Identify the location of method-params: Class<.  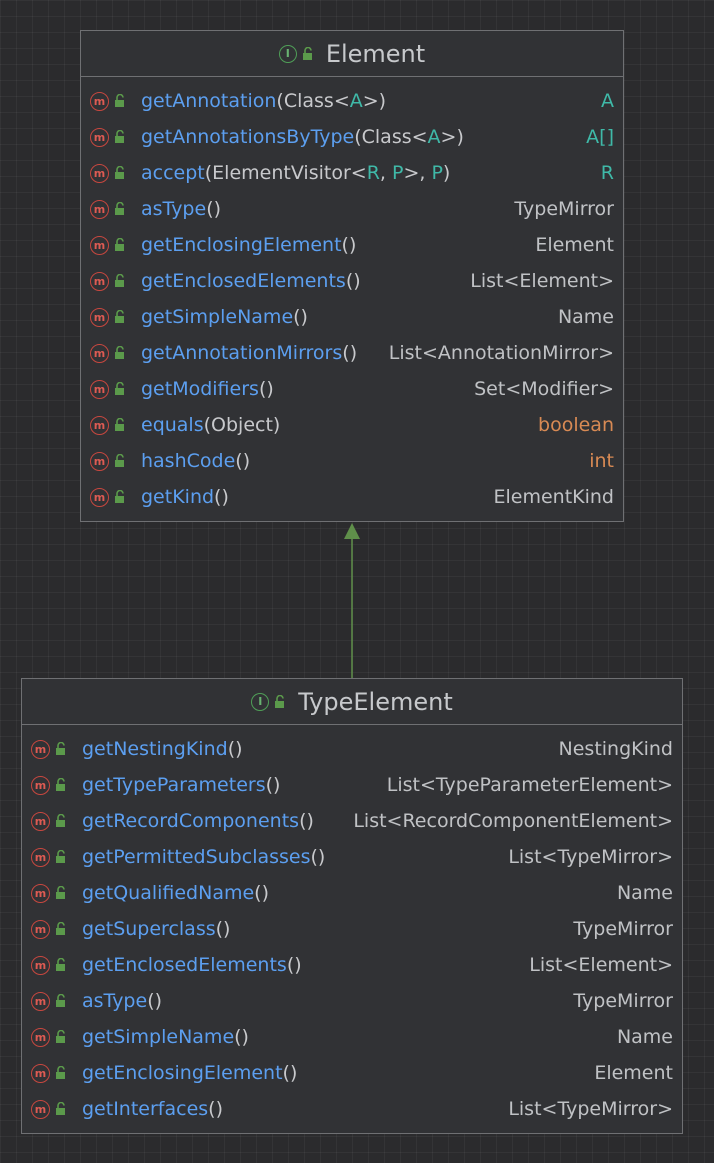
(394, 137).